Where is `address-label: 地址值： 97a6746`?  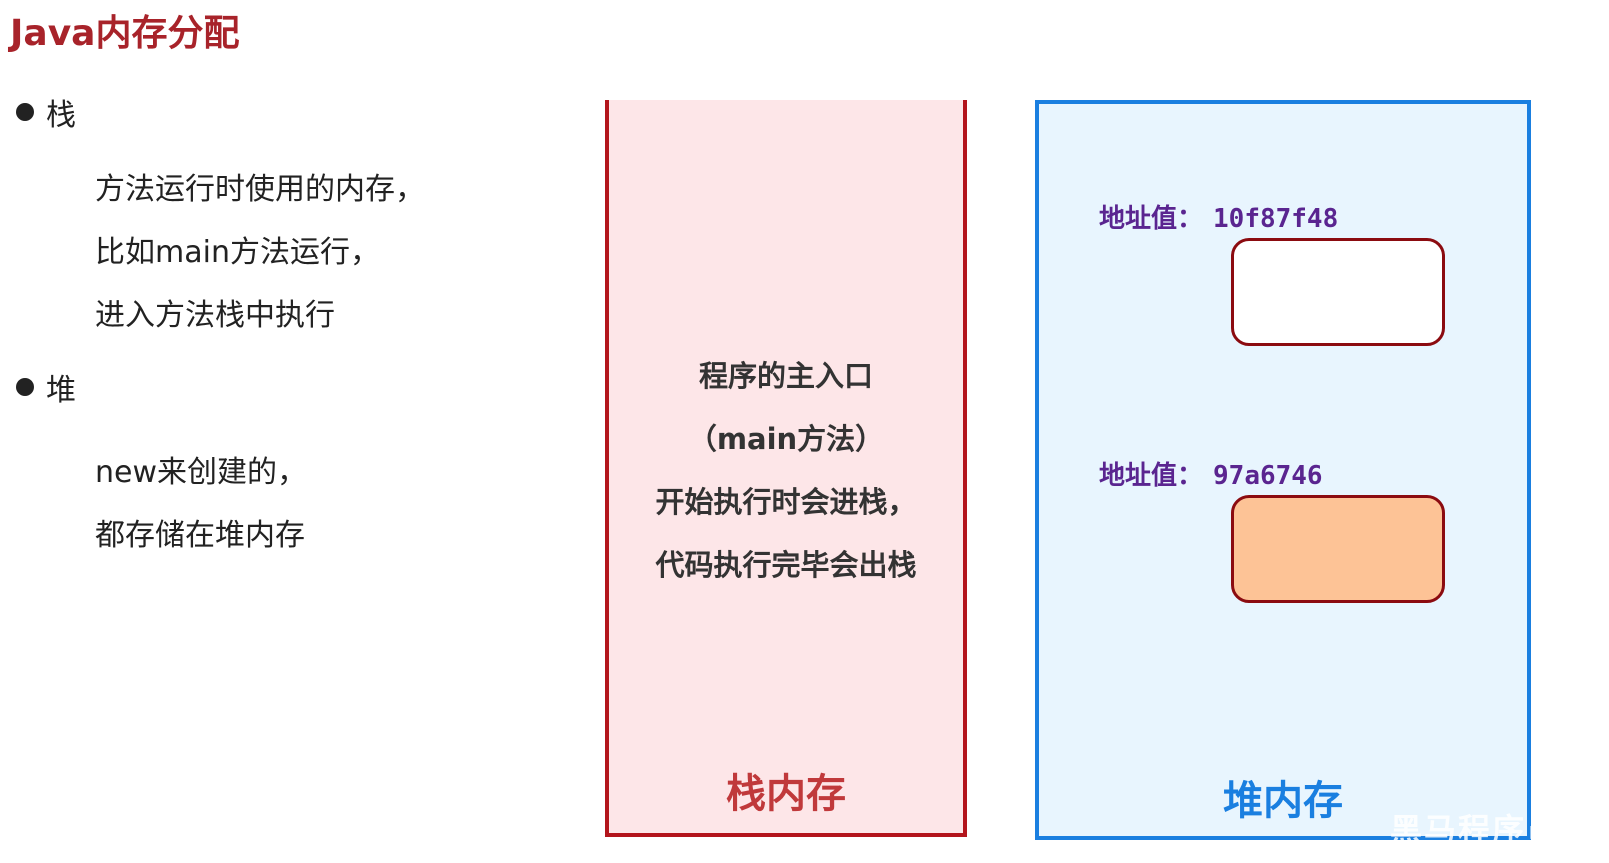 address-label: 地址值： 97a6746 is located at coordinates (1211, 473).